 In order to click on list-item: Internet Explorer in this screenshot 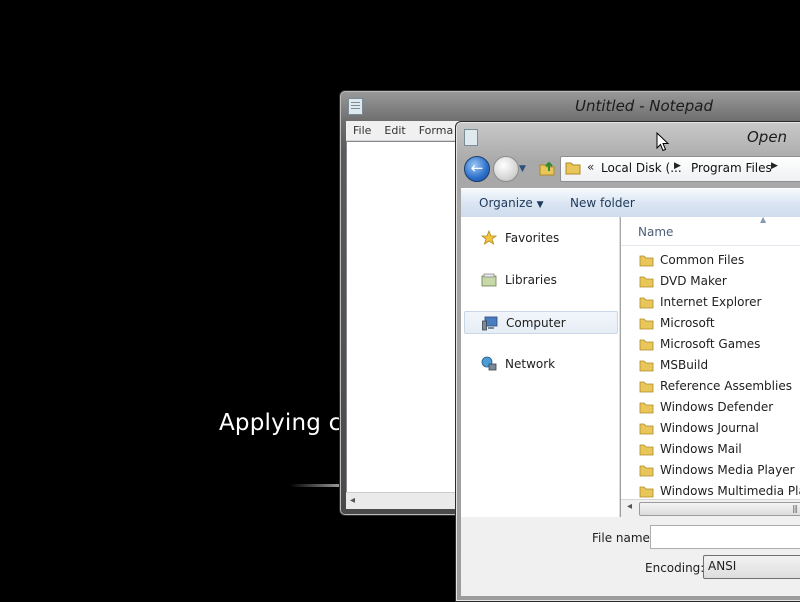, I will do `click(717, 302)`.